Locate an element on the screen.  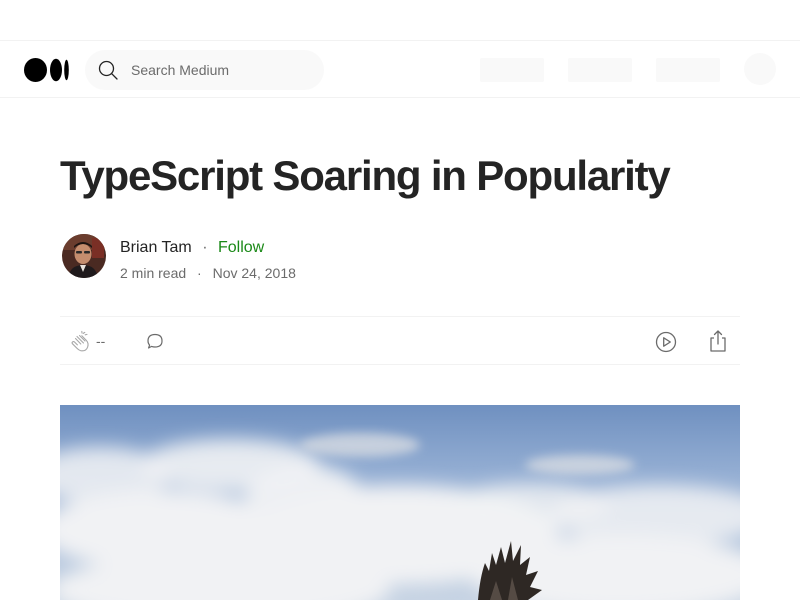
search-icon is located at coordinates (108, 70).